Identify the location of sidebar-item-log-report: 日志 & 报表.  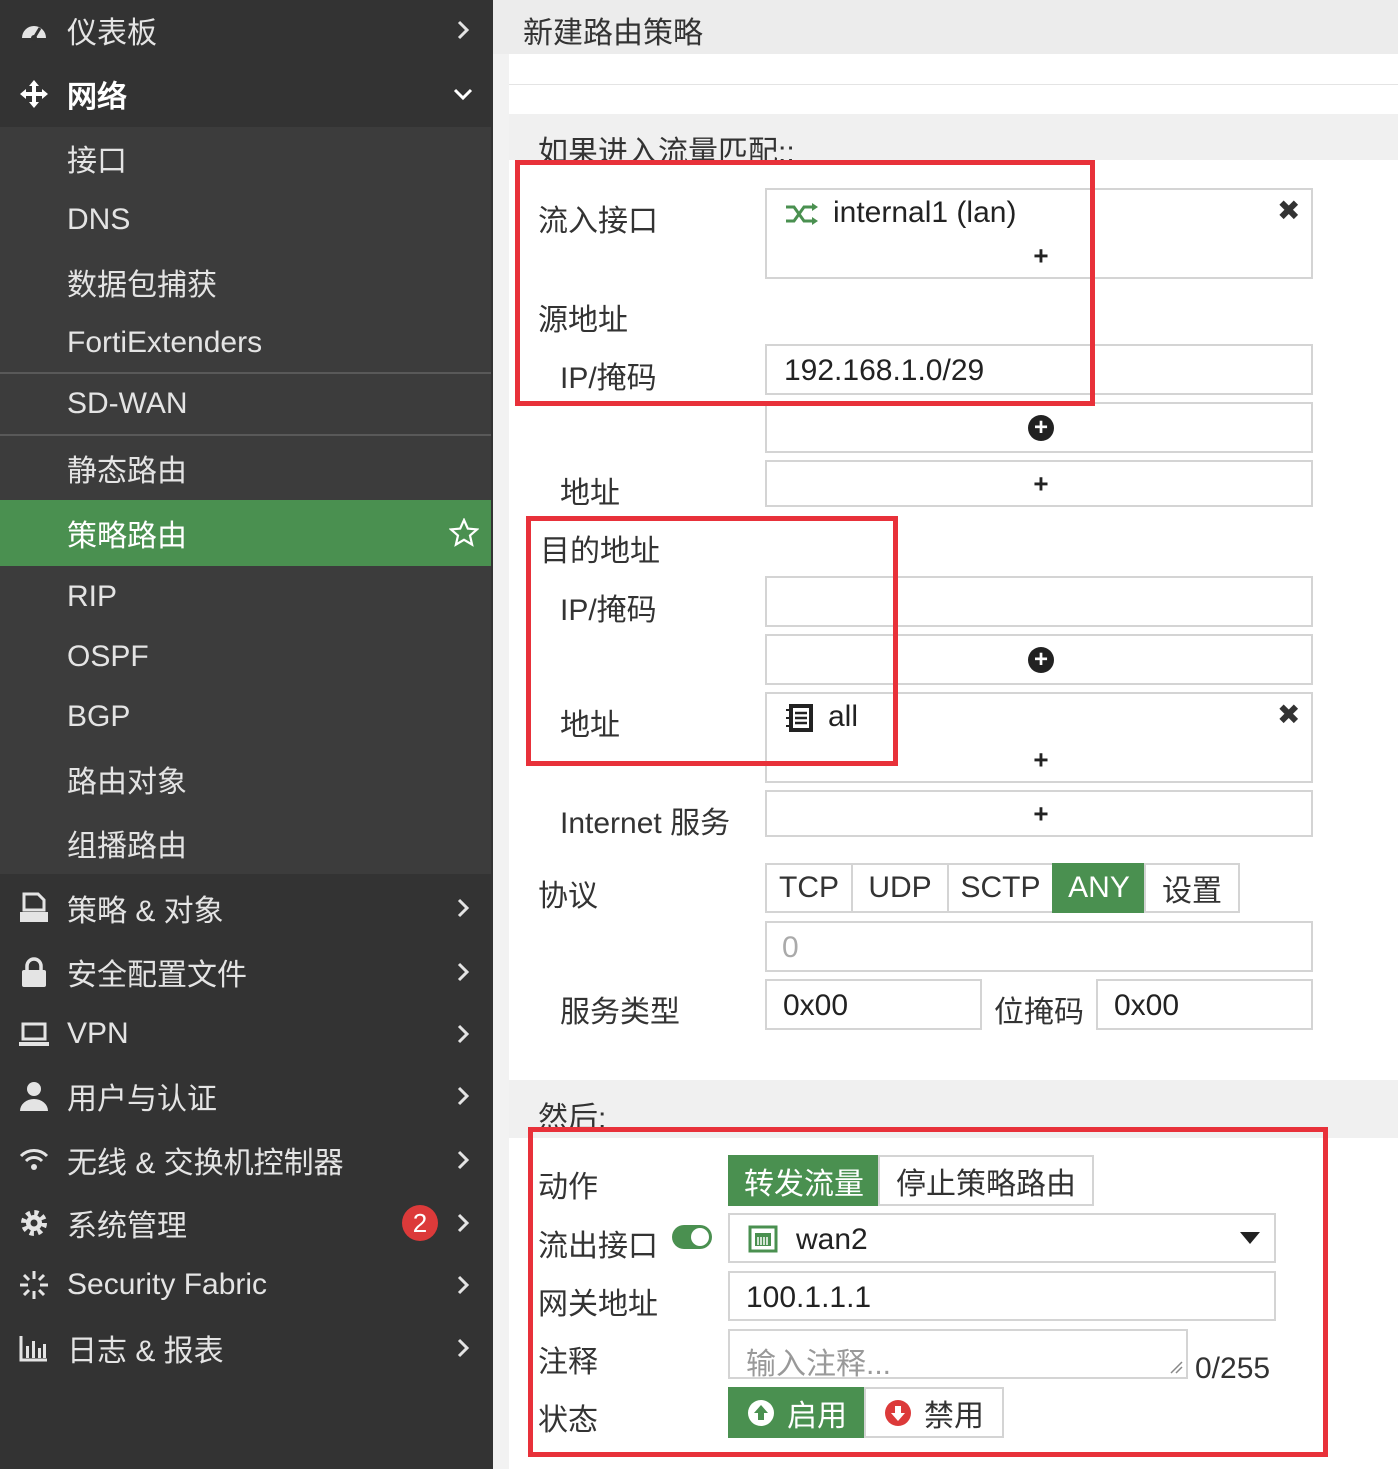
(245, 1348).